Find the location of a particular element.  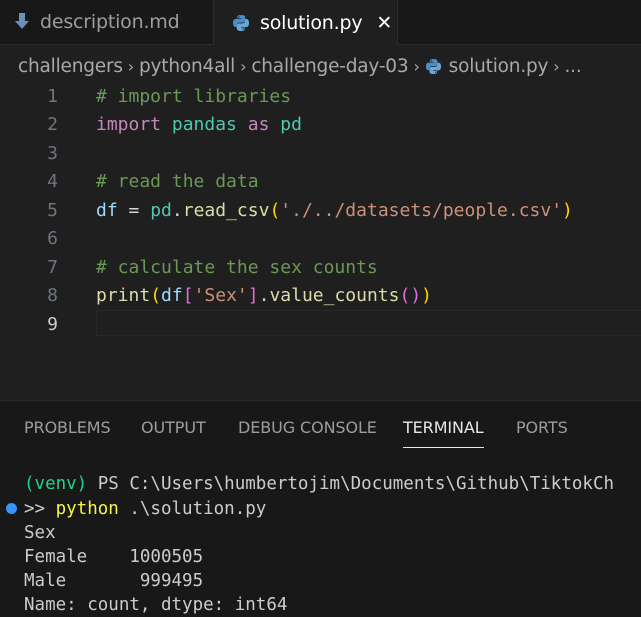

code-line: 3 is located at coordinates (320, 153).